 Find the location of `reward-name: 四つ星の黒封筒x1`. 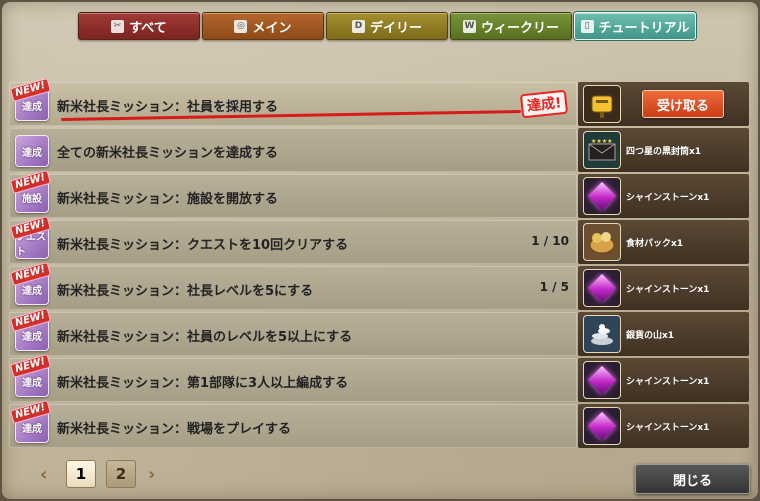

reward-name: 四つ星の黒封筒x1 is located at coordinates (664, 152).